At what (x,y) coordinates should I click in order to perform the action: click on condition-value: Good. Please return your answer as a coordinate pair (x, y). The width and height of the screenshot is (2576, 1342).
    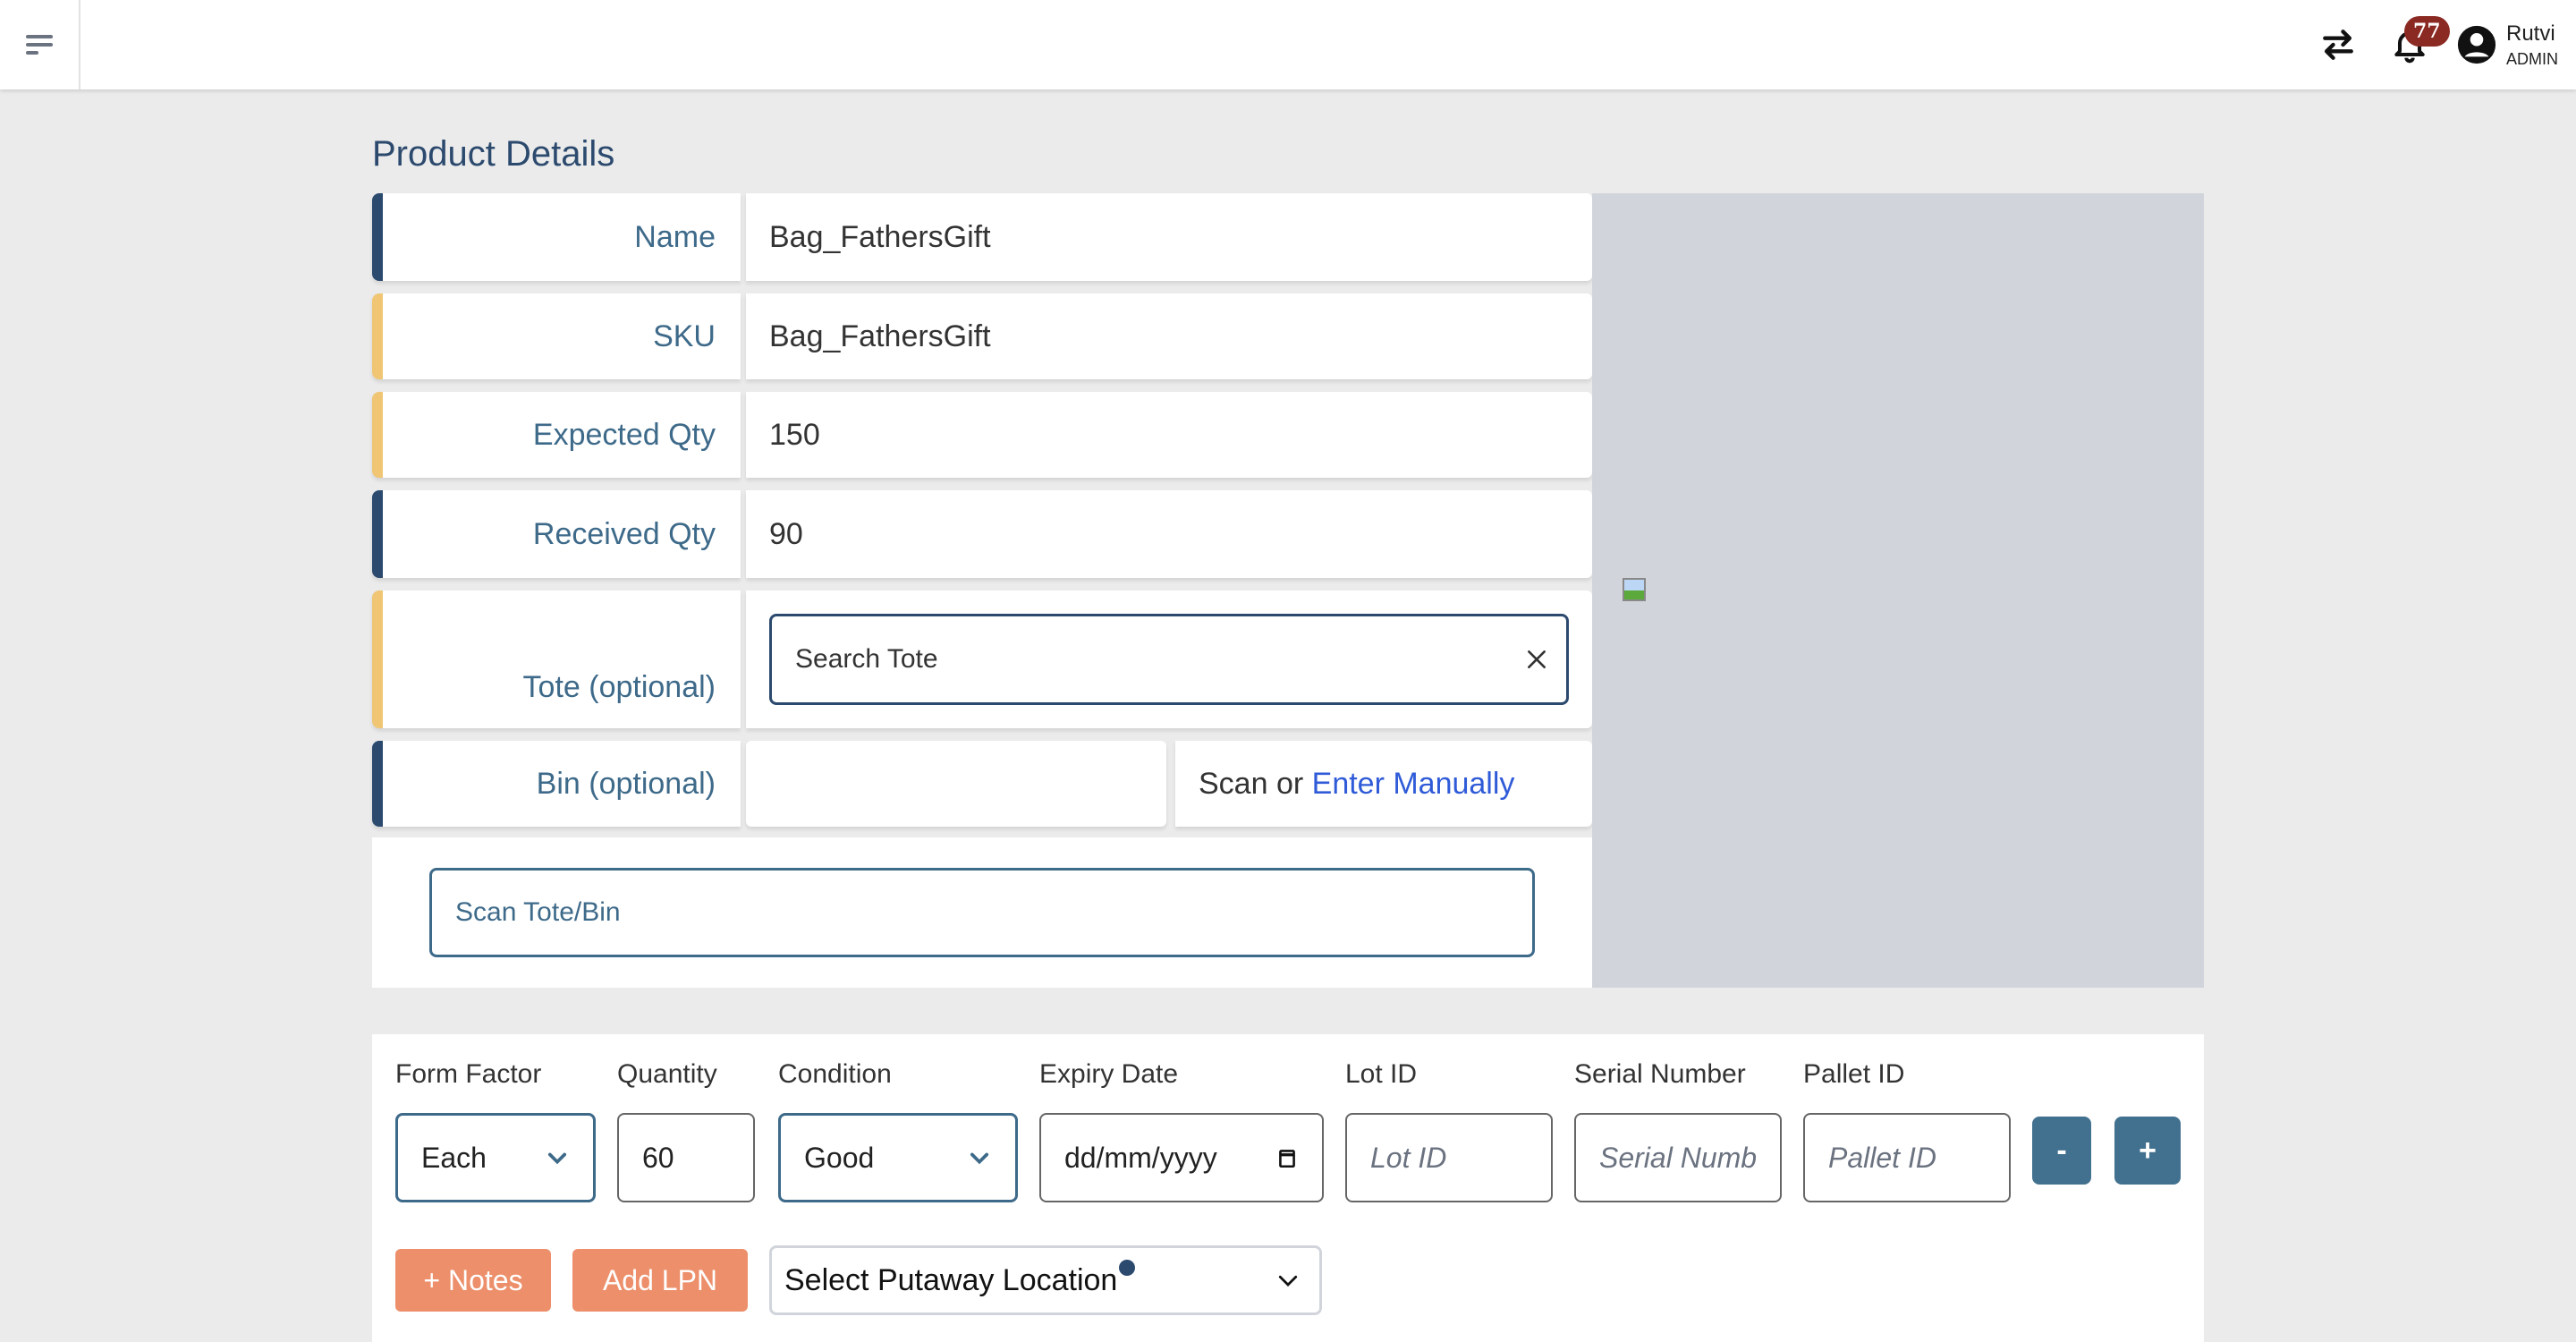
    Looking at the image, I should click on (839, 1157).